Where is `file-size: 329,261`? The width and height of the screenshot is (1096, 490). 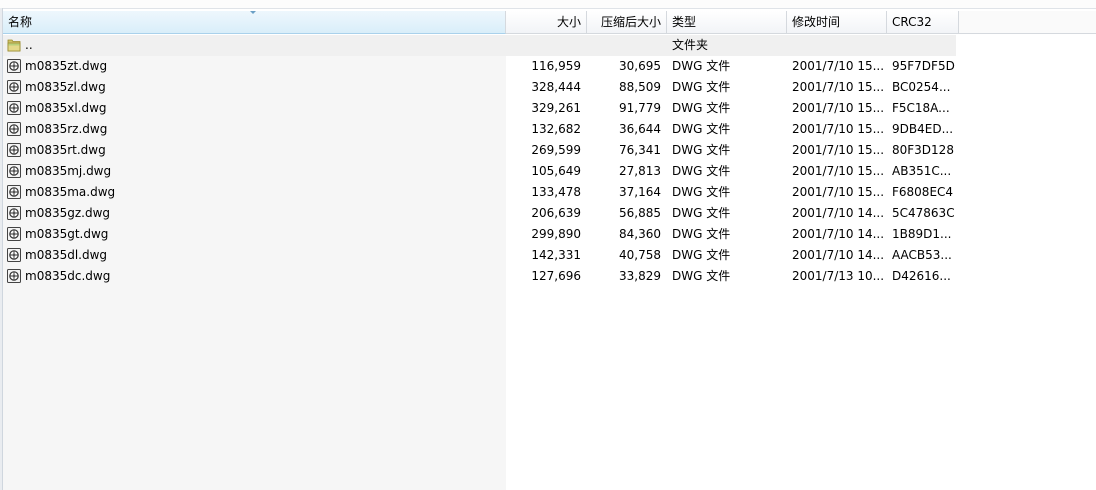
file-size: 329,261 is located at coordinates (556, 108).